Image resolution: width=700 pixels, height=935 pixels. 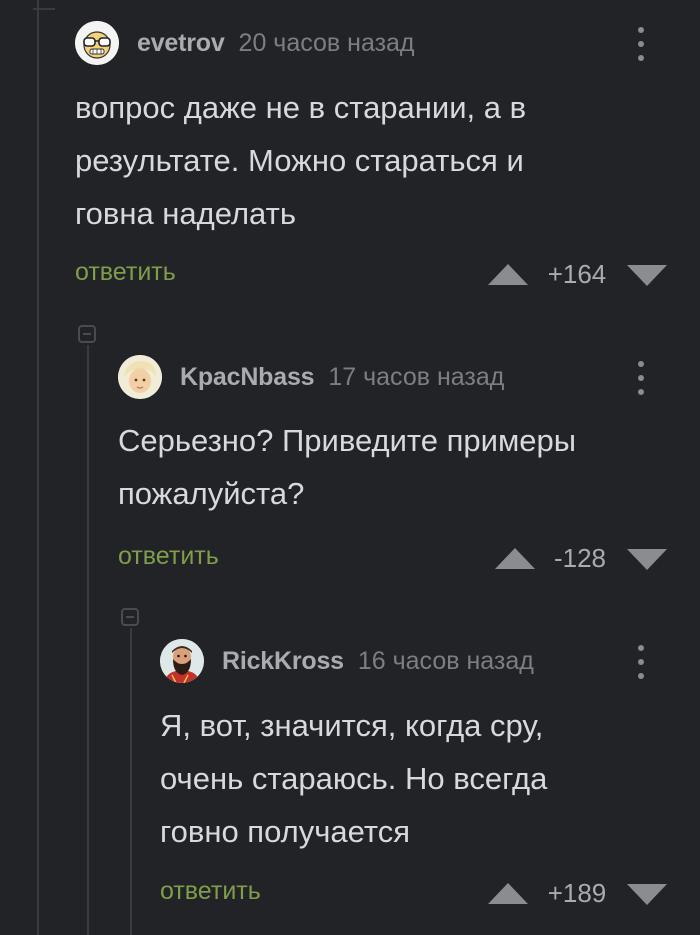 What do you see at coordinates (210, 891) in the screenshot?
I see `reply-button: ответить` at bounding box center [210, 891].